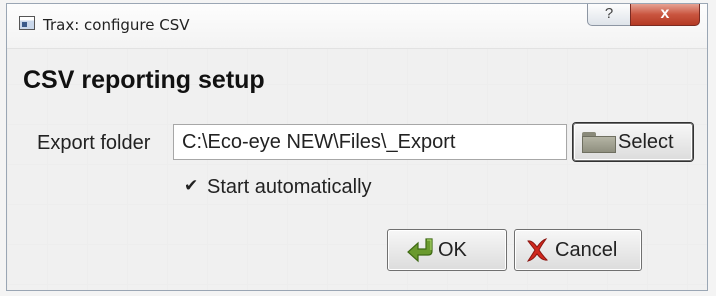 This screenshot has width=716, height=296. Describe the element at coordinates (357, 26) in the screenshot. I see `title-bar: Trax: configure CSV ? x` at that location.